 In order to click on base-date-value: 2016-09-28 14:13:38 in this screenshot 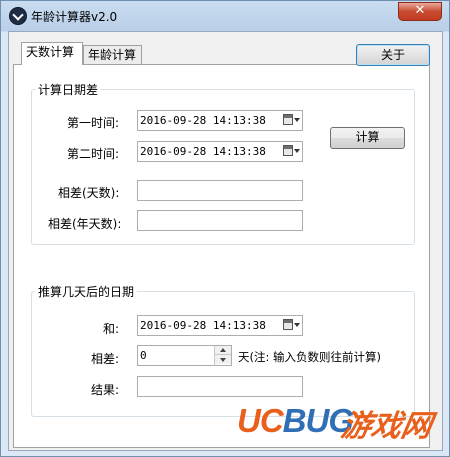, I will do `click(203, 325)`.